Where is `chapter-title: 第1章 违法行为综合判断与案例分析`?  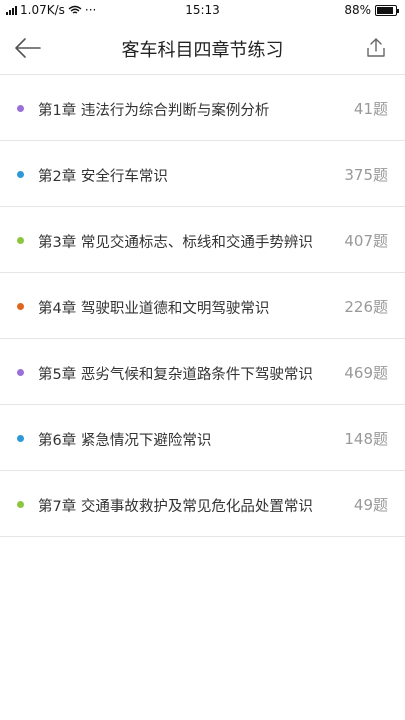
chapter-title: 第1章 违法行为综合判断与案例分析 is located at coordinates (154, 111).